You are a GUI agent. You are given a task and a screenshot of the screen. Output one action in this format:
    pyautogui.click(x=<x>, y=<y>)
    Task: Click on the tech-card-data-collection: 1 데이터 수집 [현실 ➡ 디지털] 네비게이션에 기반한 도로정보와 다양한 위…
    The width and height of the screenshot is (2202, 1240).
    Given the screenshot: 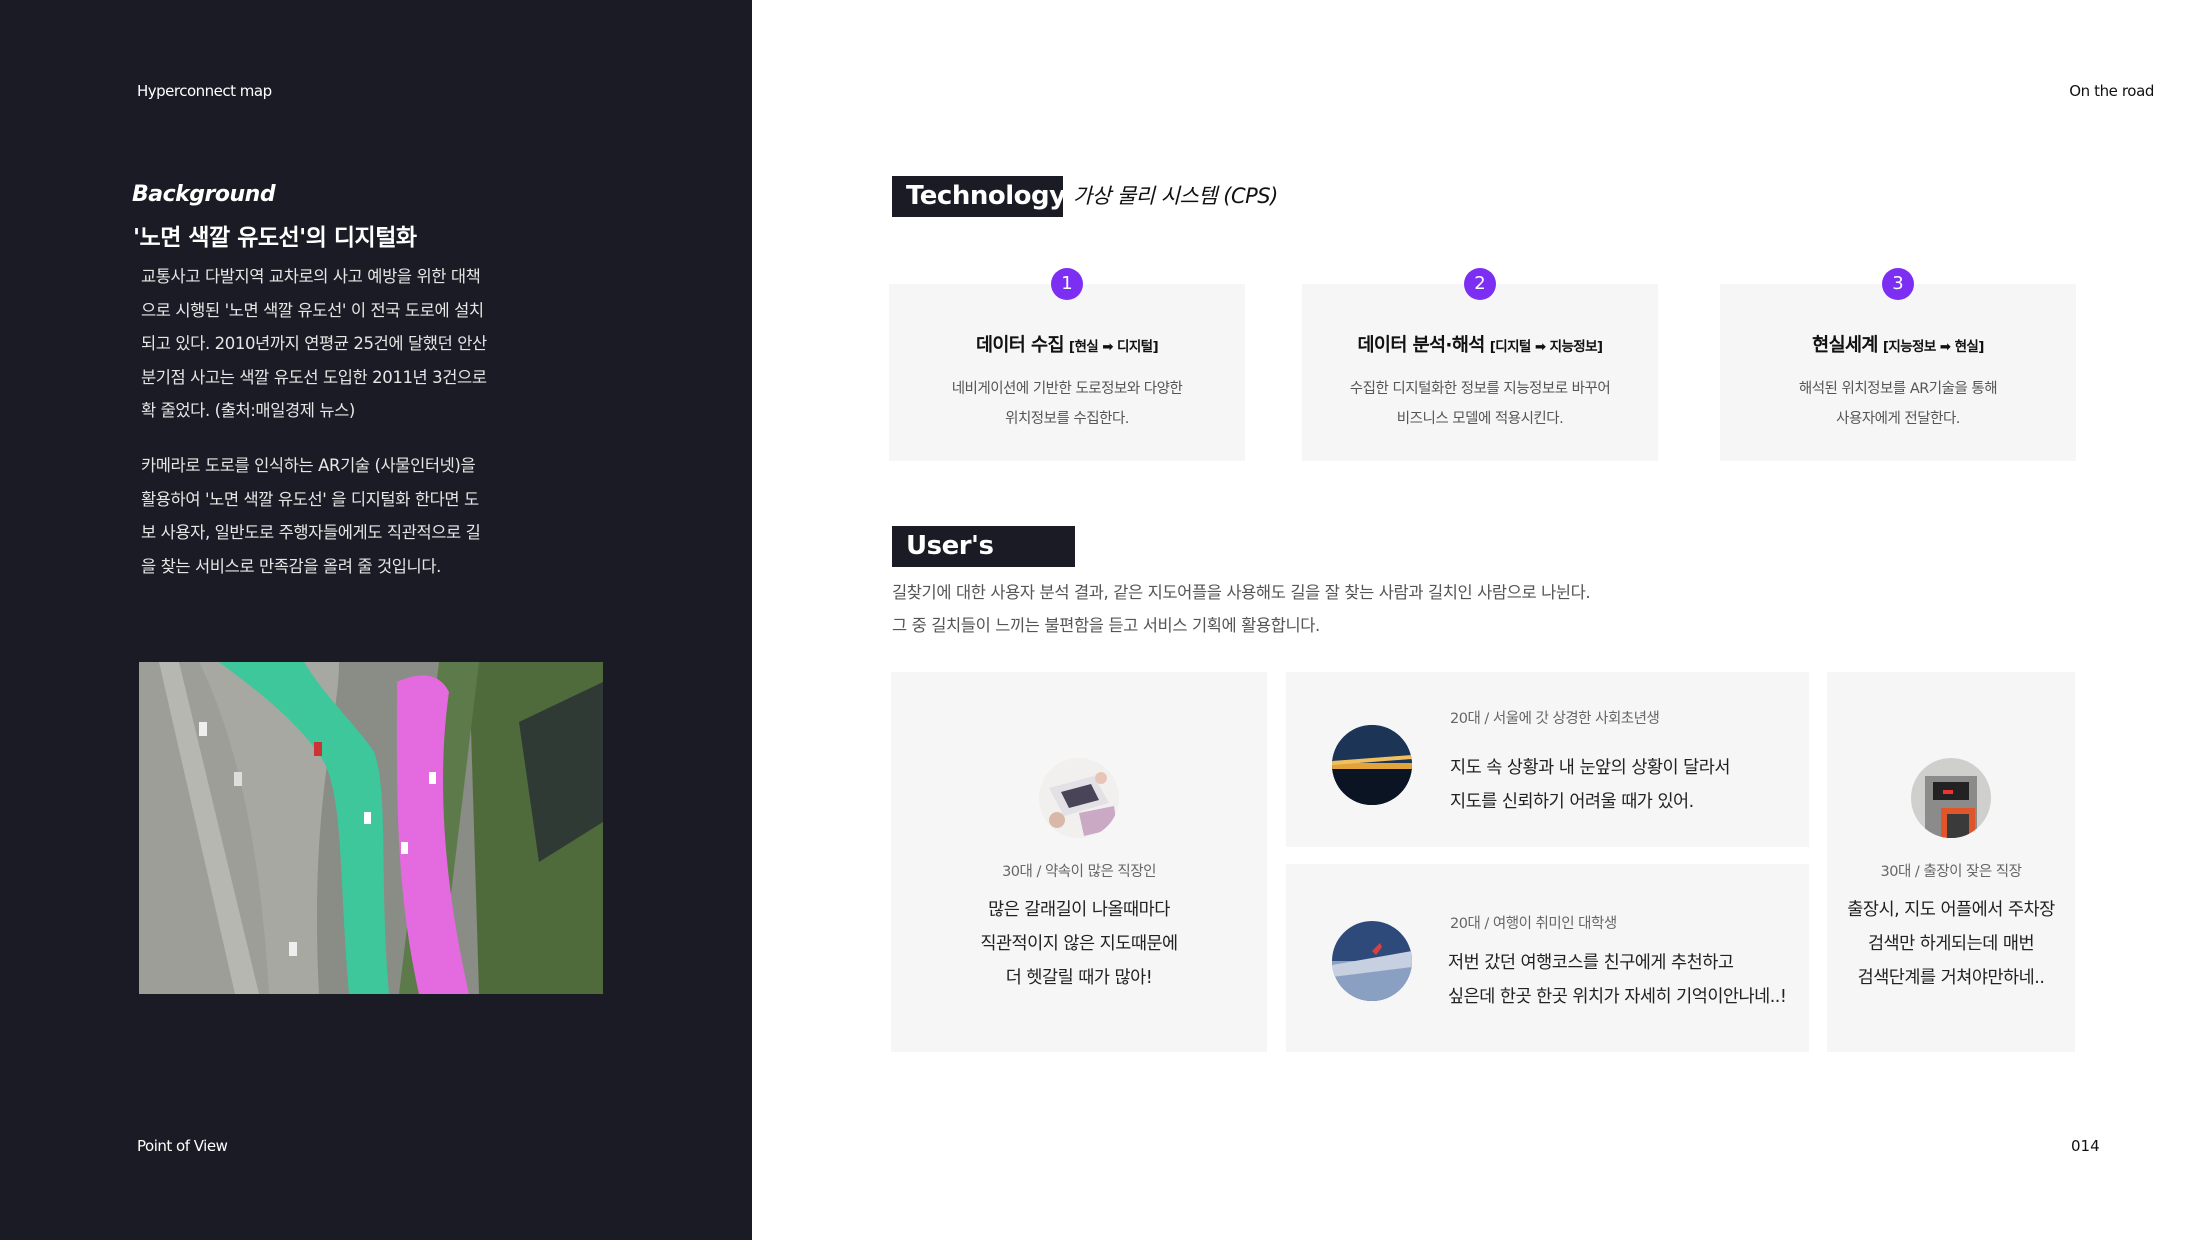 What is the action you would take?
    pyautogui.click(x=1067, y=364)
    